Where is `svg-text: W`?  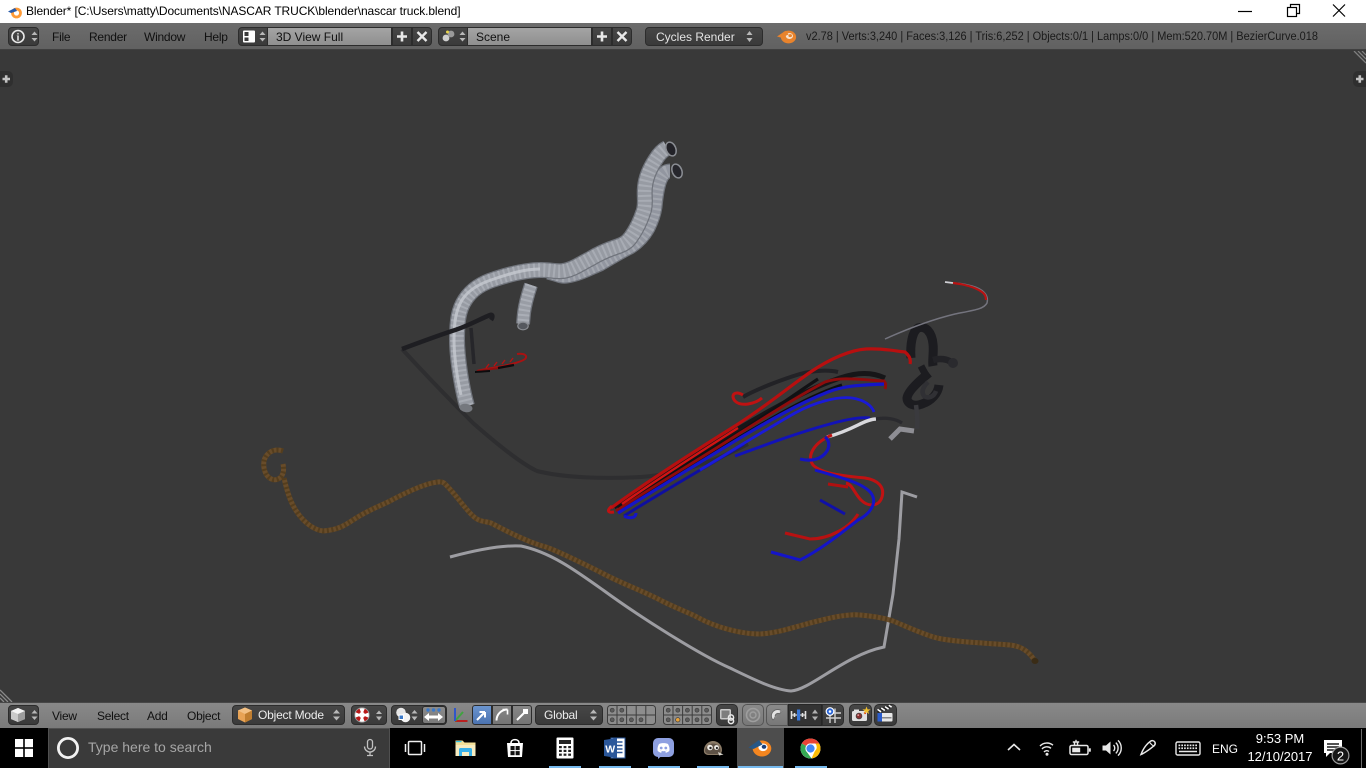 svg-text: W is located at coordinates (610, 750).